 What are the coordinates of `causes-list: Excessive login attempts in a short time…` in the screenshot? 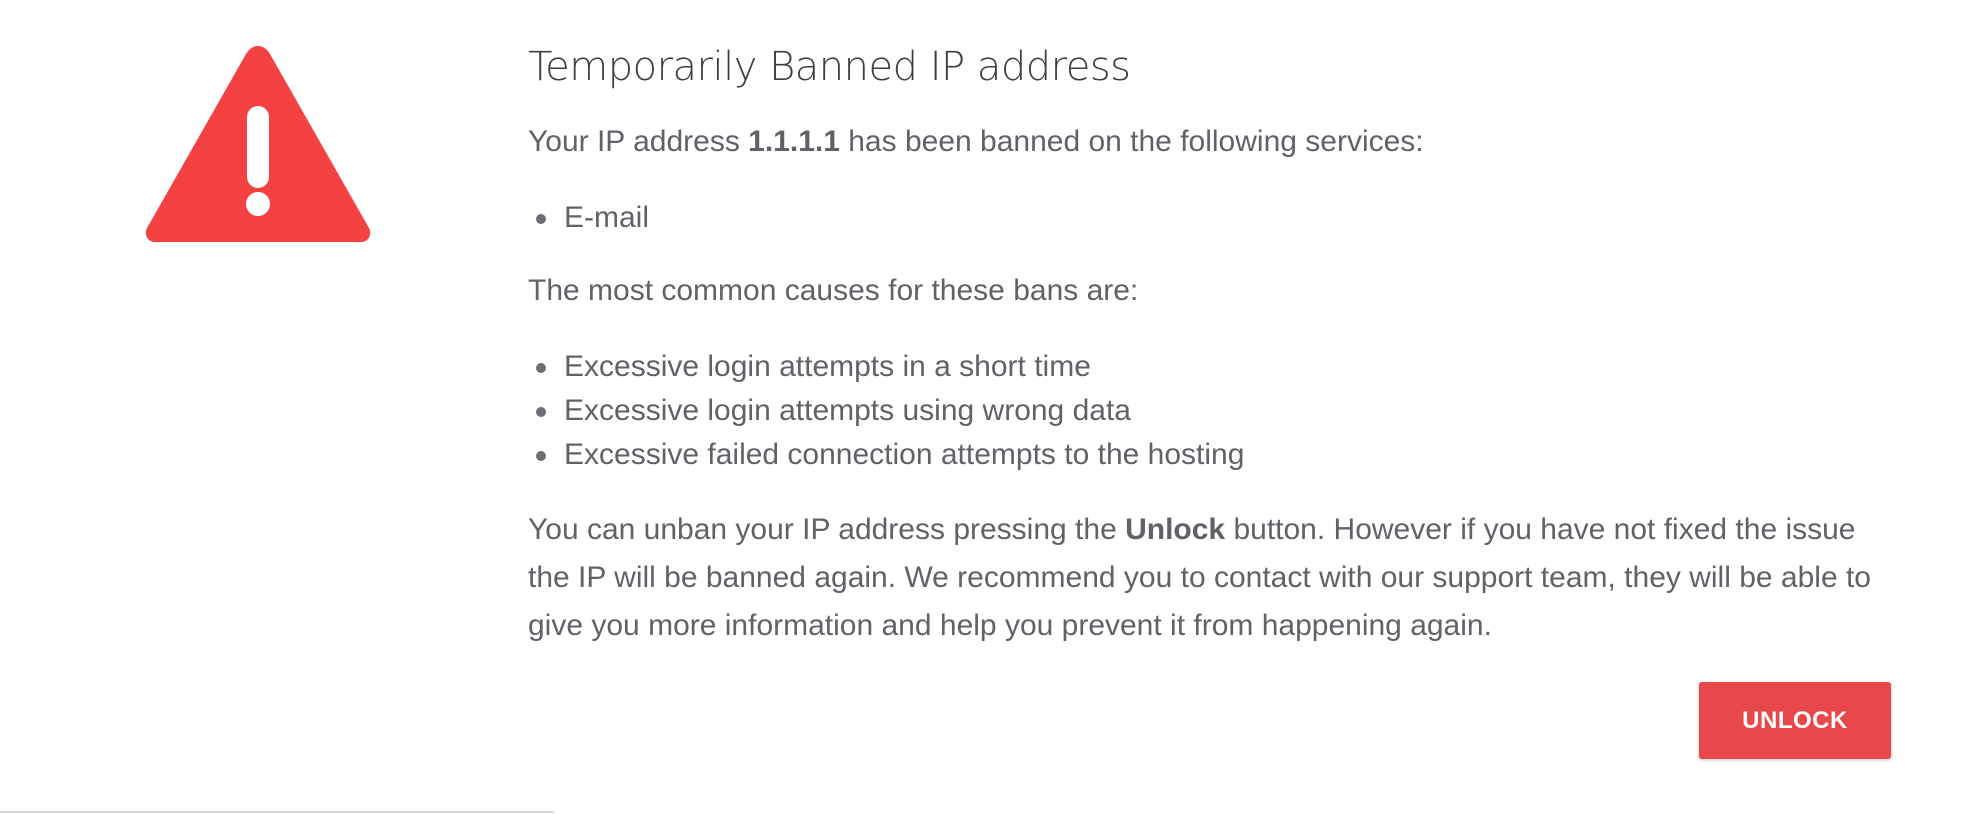 It's located at (886, 411).